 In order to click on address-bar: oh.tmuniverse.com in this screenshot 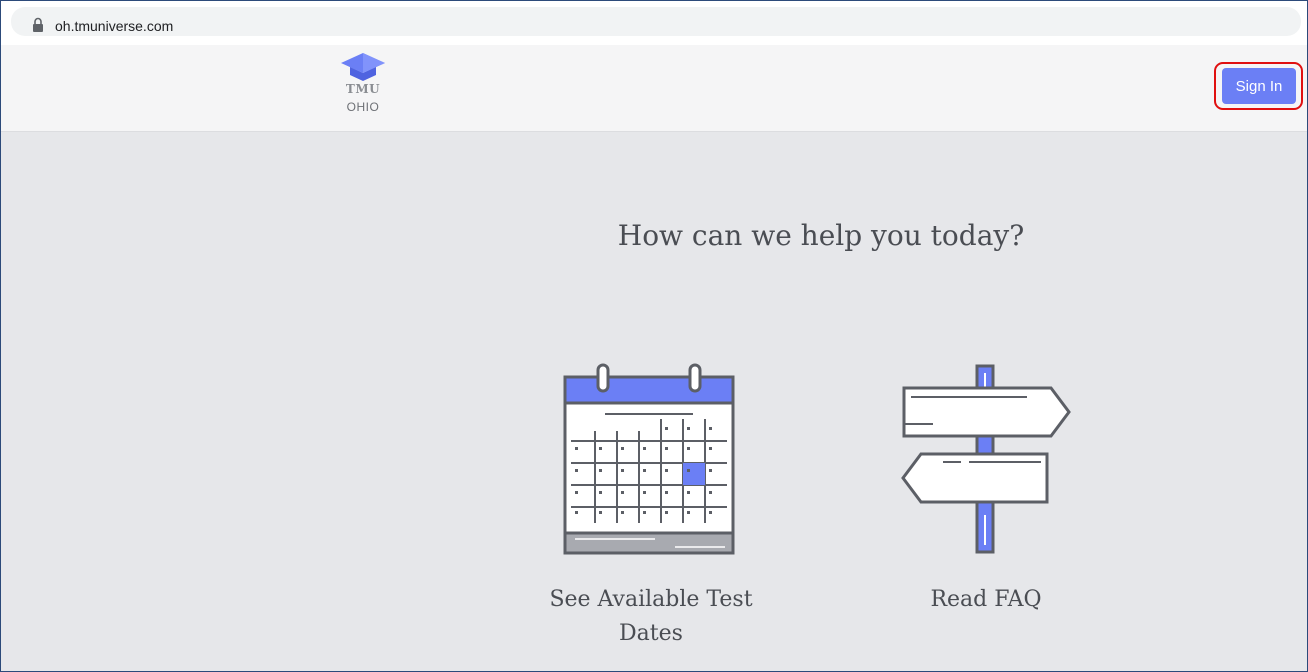, I will do `click(654, 23)`.